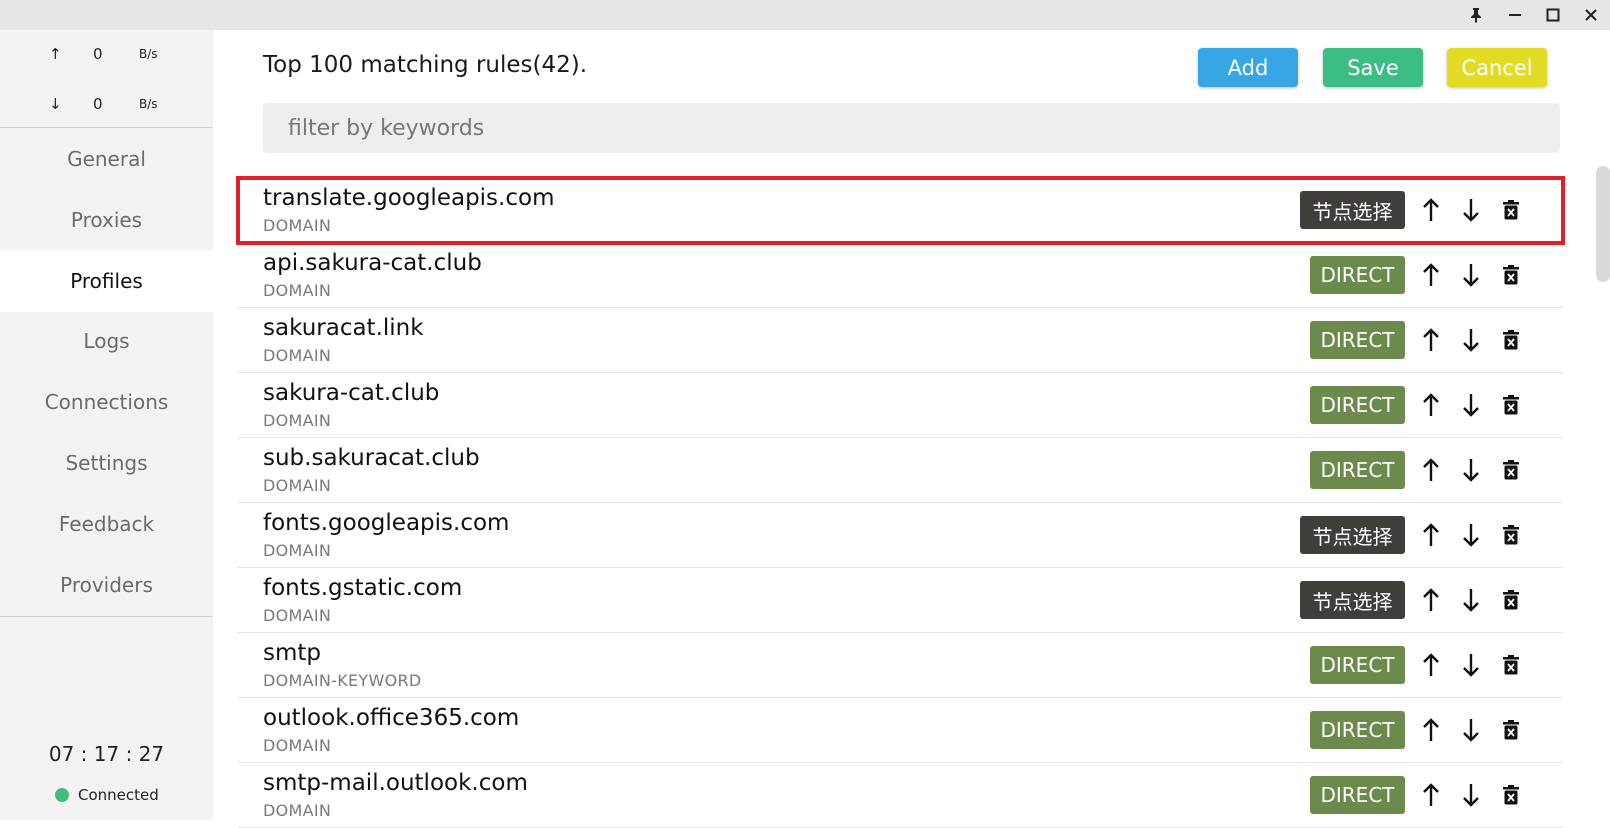 Image resolution: width=1610 pixels, height=828 pixels. Describe the element at coordinates (363, 588) in the screenshot. I see `rule-payload: fonts.gstatic.com` at that location.